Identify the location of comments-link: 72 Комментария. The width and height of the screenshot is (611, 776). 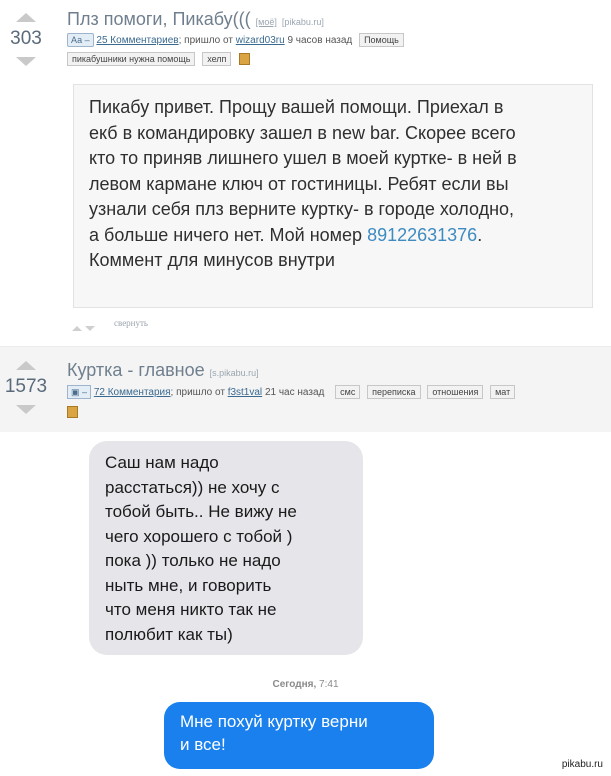
(132, 392).